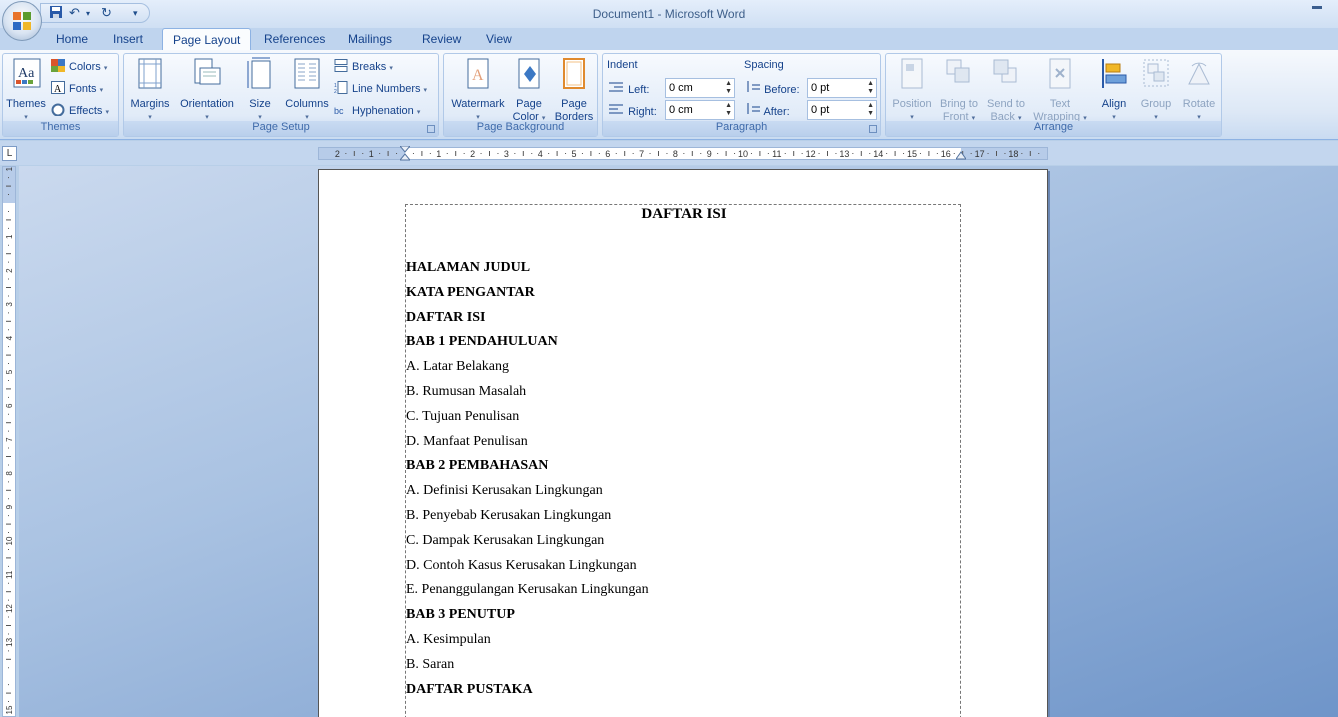 The width and height of the screenshot is (1338, 717). What do you see at coordinates (842, 88) in the screenshot?
I see `spacing-before-input: 0 pt ▲ ▼` at bounding box center [842, 88].